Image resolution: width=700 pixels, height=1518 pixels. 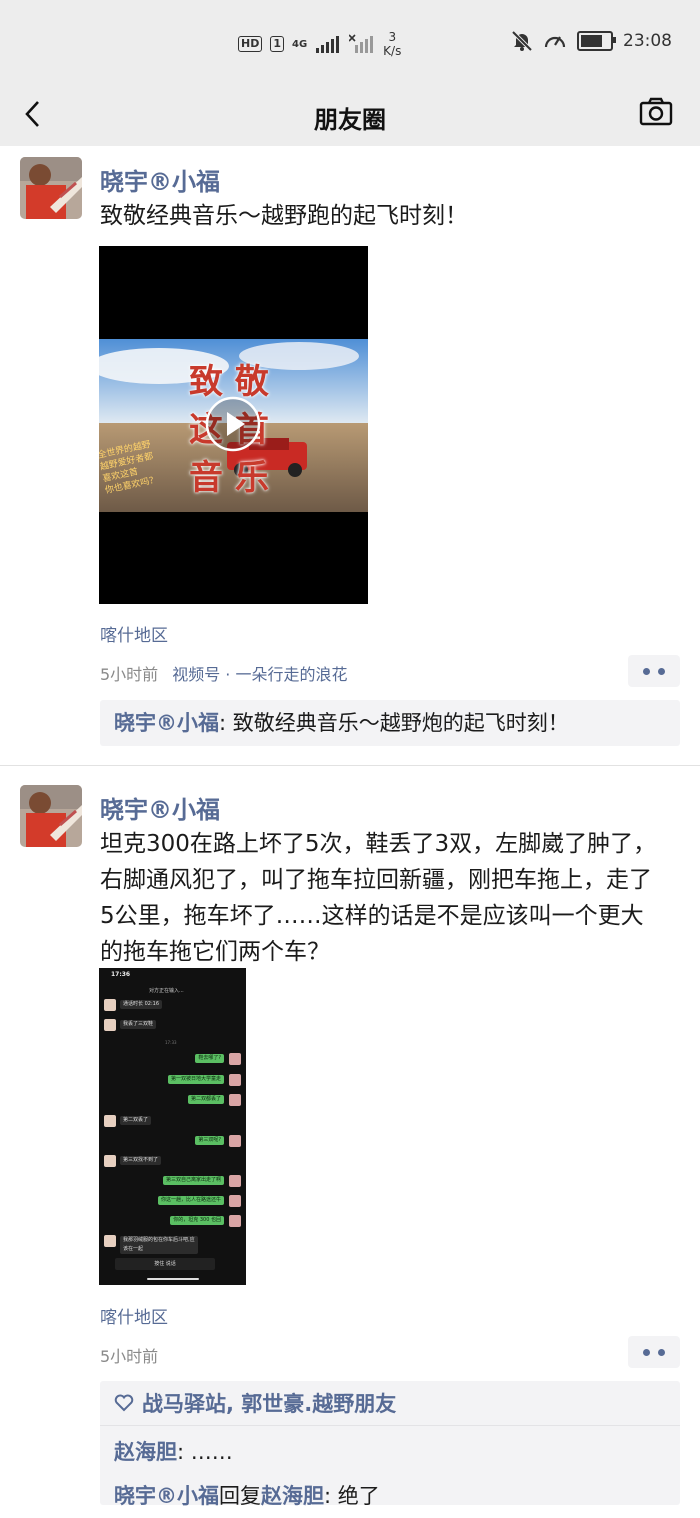 I want to click on net-speed-value: 3, so click(x=392, y=37).